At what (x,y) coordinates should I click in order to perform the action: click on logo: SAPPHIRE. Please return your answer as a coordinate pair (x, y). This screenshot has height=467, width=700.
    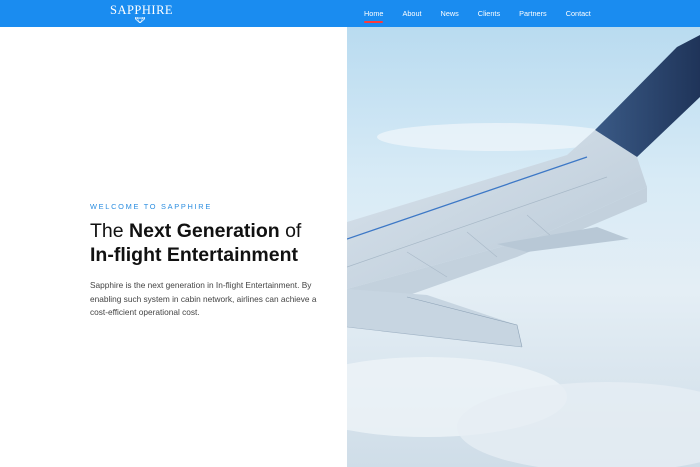
    Looking at the image, I should click on (142, 14).